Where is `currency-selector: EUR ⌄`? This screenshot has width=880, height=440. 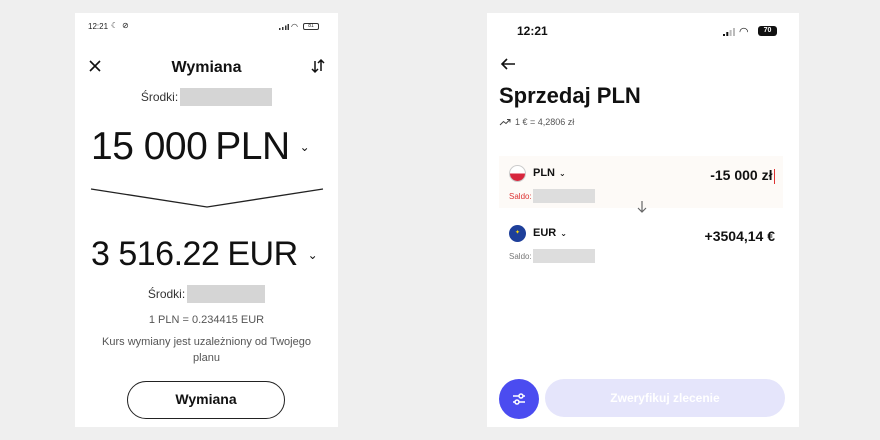 currency-selector: EUR ⌄ is located at coordinates (550, 233).